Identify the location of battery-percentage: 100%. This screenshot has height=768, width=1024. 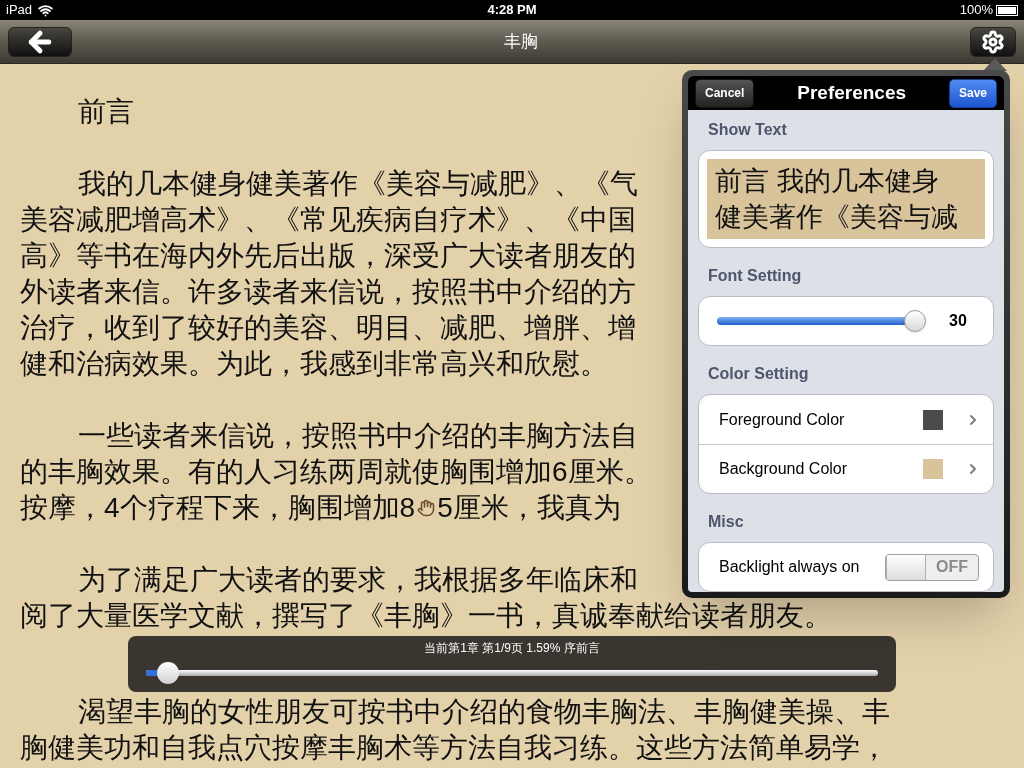
(976, 10).